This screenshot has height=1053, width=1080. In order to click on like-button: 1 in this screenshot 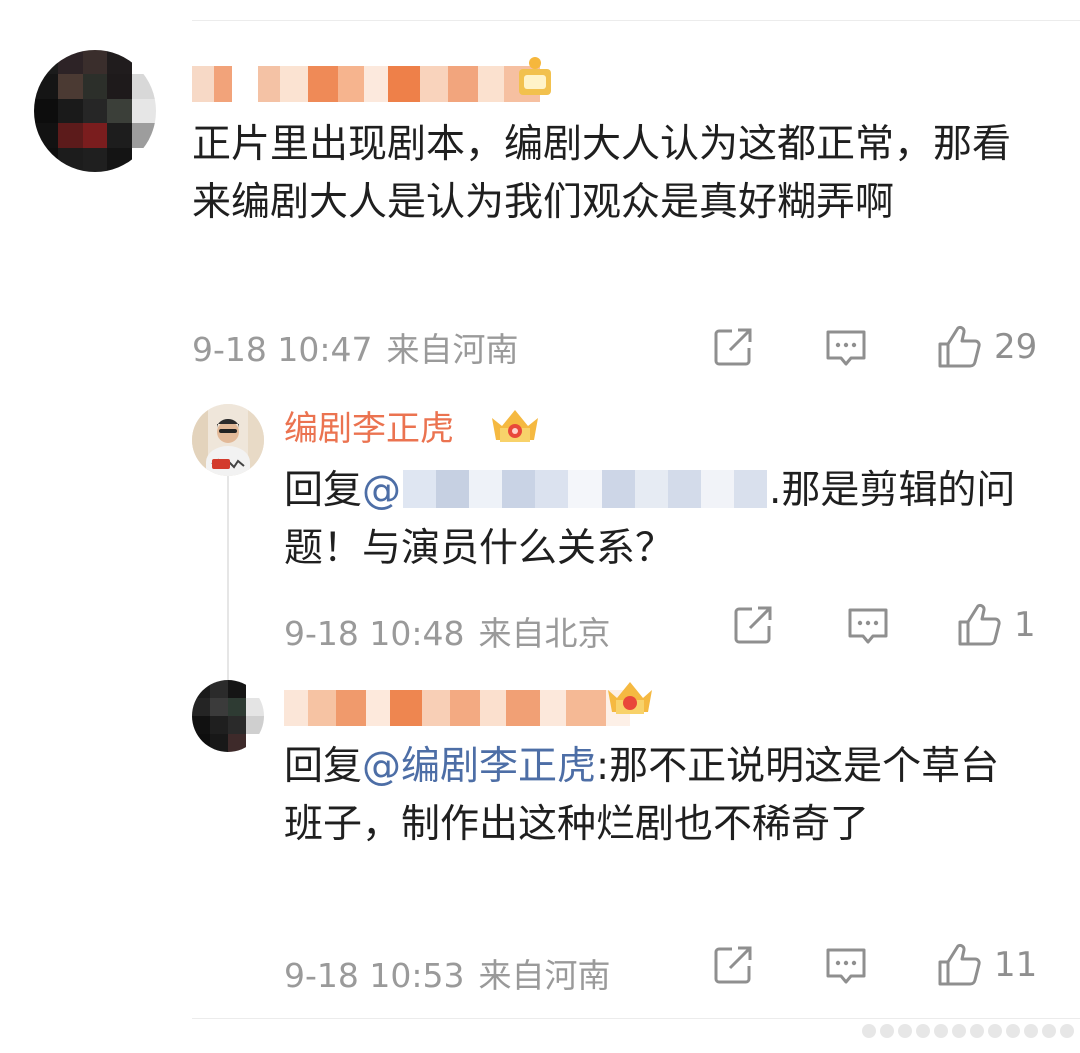, I will do `click(996, 625)`.